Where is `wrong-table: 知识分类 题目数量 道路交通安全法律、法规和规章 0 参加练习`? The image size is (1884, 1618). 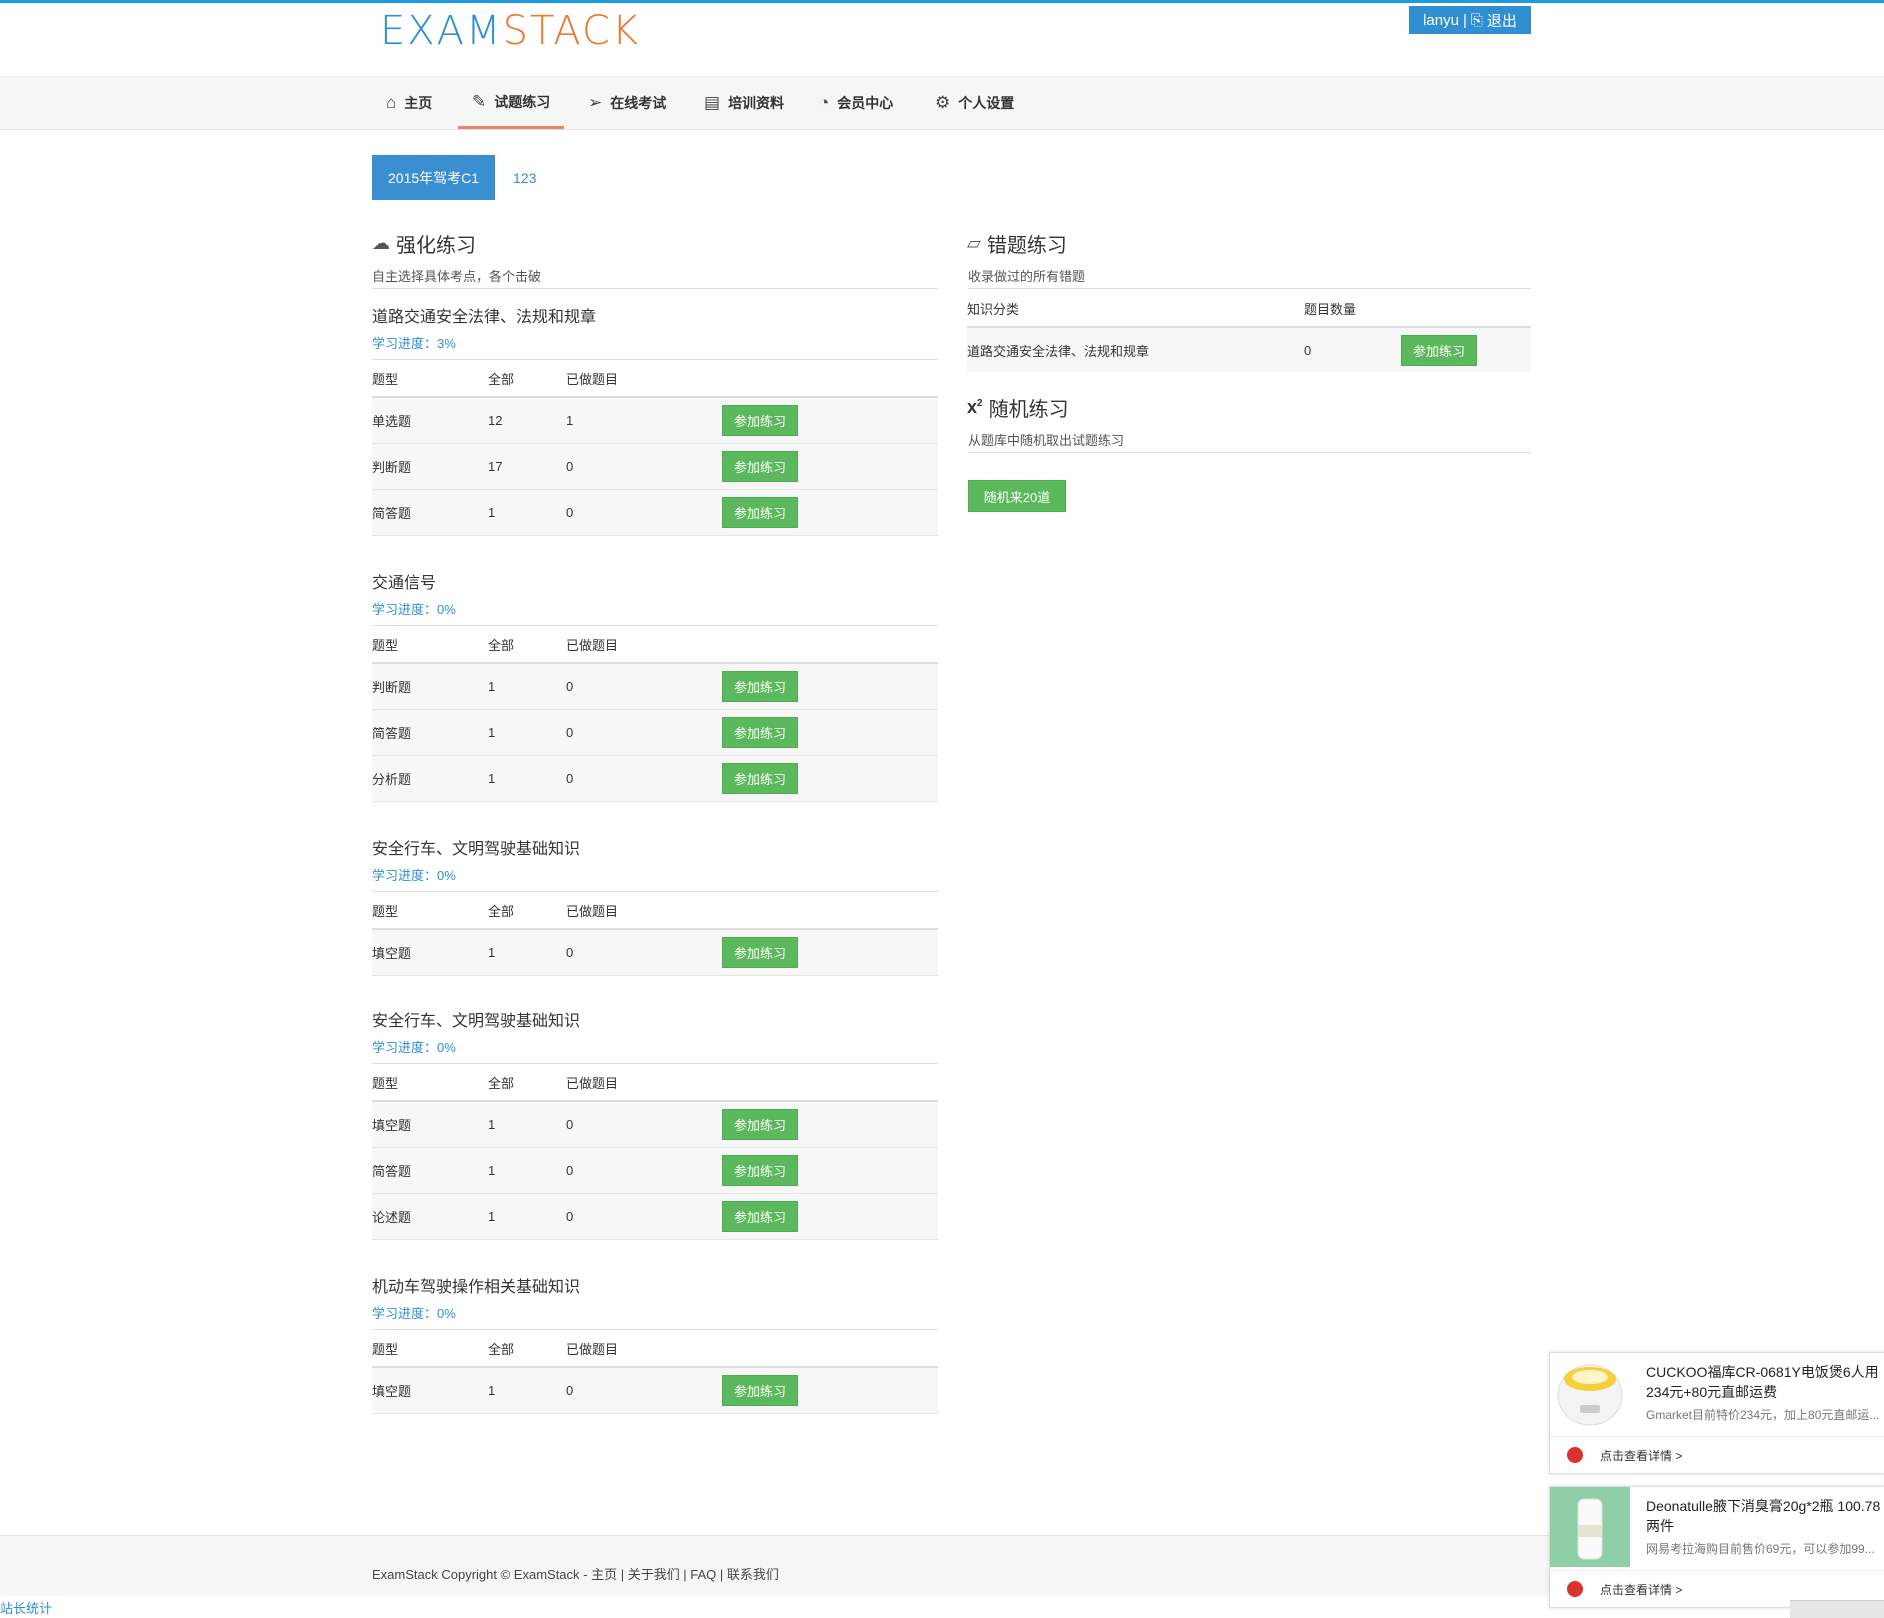
wrong-table: 知识分类 题目数量 道路交通安全法律、法规和规章 0 参加练习 is located at coordinates (1249, 331).